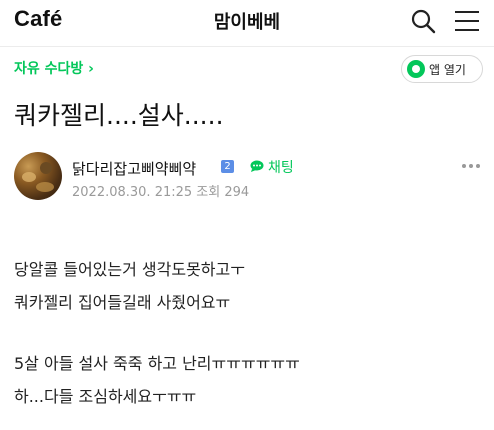  I want to click on app-open-label: 앱 열기, so click(447, 70).